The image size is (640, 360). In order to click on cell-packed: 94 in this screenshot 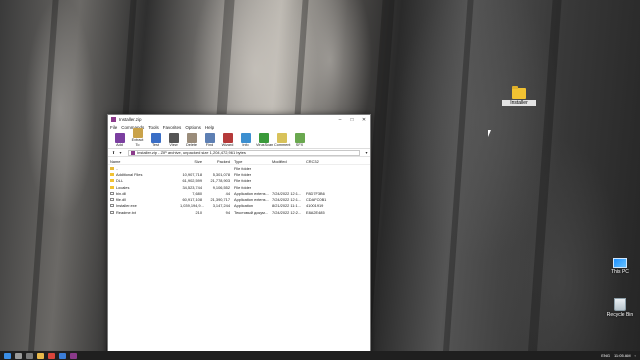, I will do `click(227, 212)`.